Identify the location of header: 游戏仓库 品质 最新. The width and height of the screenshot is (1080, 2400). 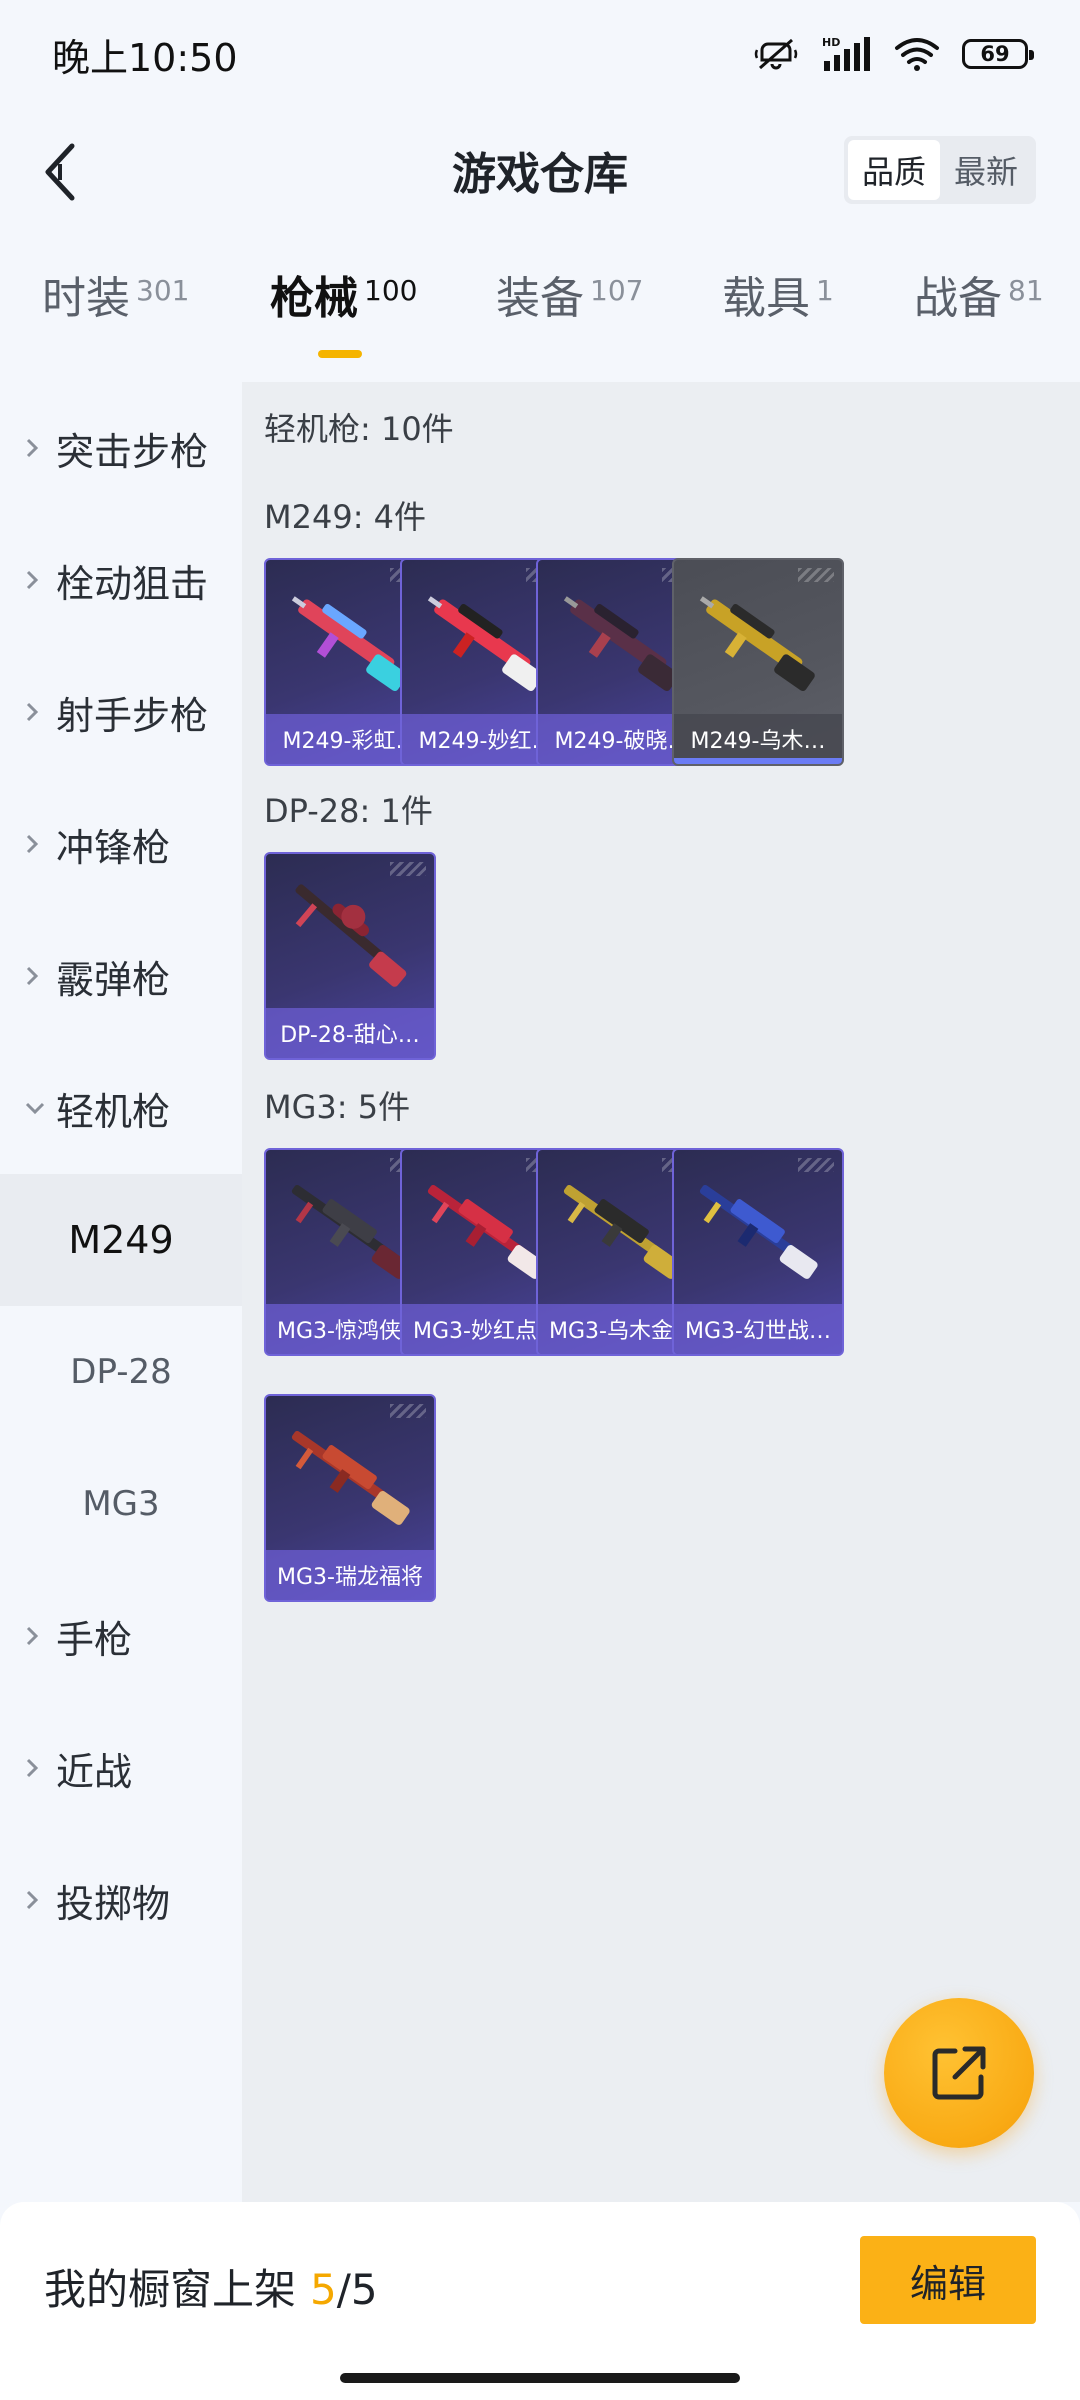
(540, 170).